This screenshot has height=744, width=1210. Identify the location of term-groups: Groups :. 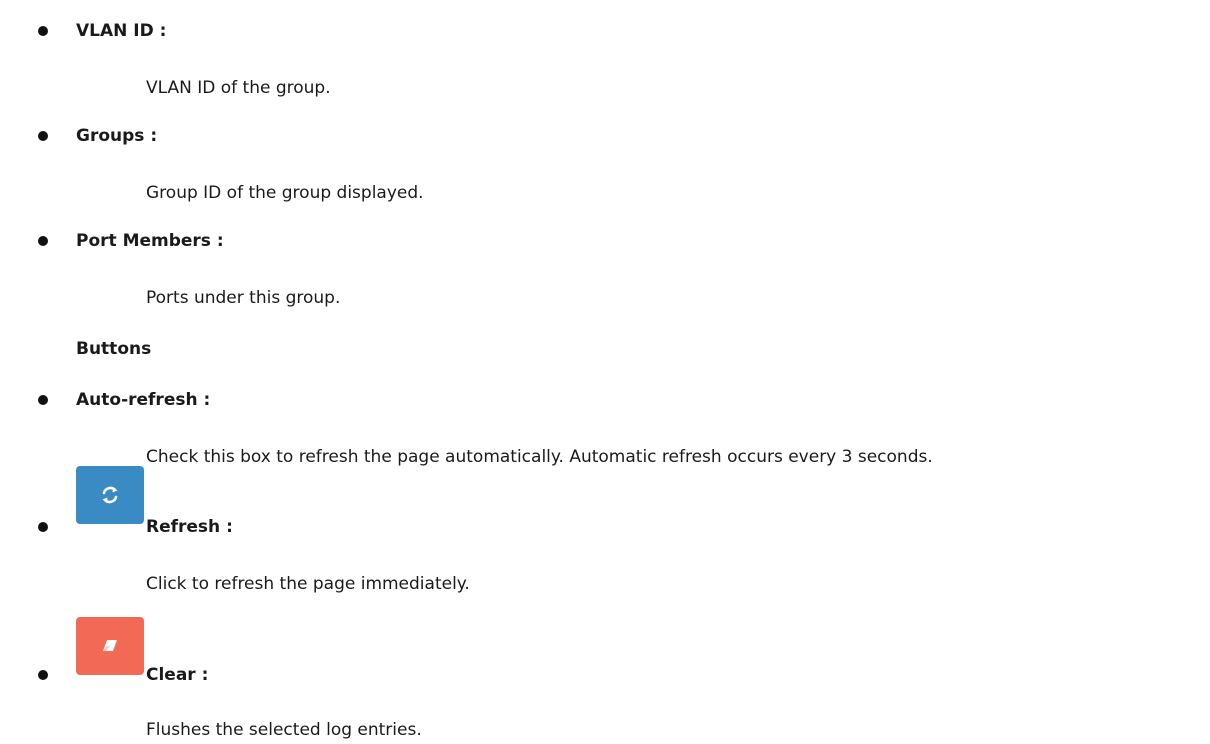
(117, 136).